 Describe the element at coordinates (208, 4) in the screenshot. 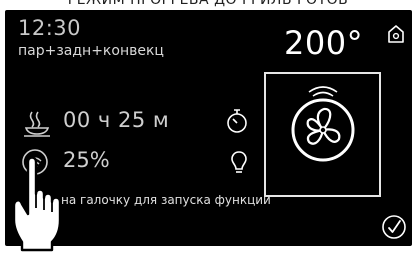

I see `top-caption: РЕЖИМ ПРОГРЕВА ДО ГРИЛЬ ГОТОВ` at that location.